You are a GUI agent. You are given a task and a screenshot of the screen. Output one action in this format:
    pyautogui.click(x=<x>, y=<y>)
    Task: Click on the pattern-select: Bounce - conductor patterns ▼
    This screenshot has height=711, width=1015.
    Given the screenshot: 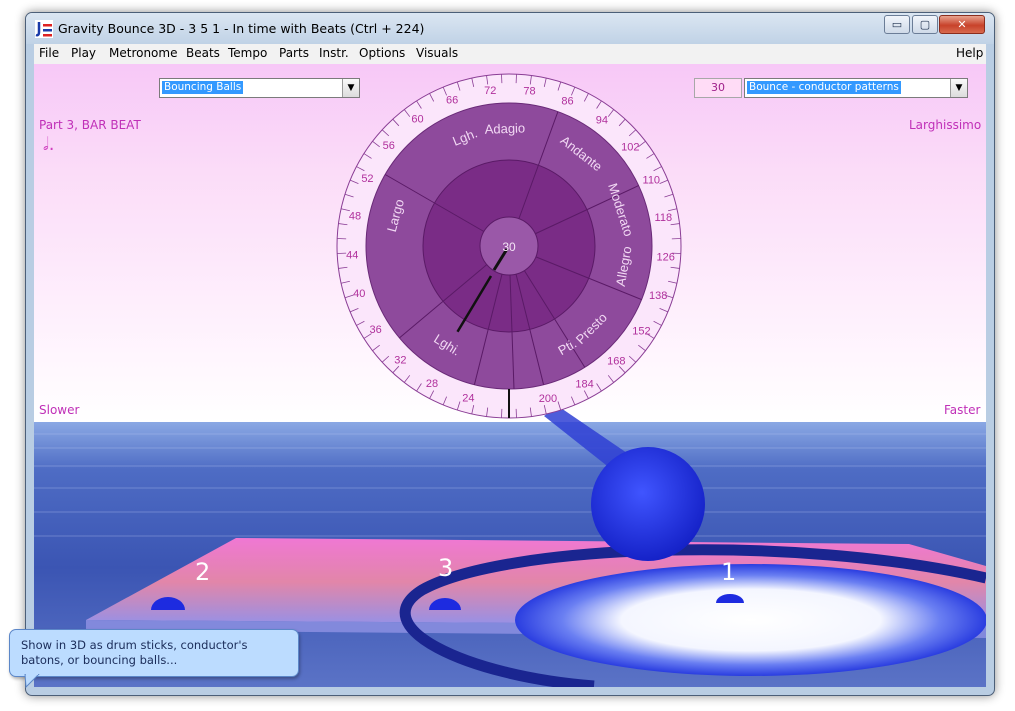 What is the action you would take?
    pyautogui.click(x=856, y=88)
    